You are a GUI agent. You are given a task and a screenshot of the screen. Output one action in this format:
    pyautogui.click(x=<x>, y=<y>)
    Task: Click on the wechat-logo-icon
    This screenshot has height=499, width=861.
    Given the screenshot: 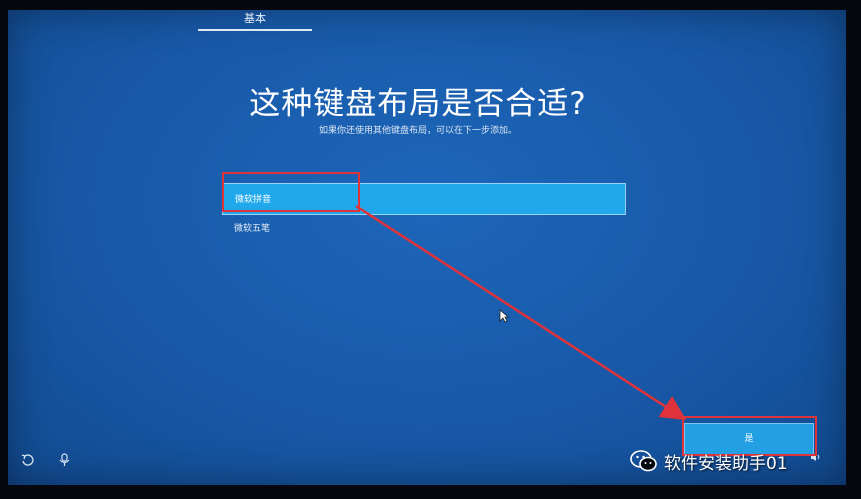 What is the action you would take?
    pyautogui.click(x=643, y=461)
    